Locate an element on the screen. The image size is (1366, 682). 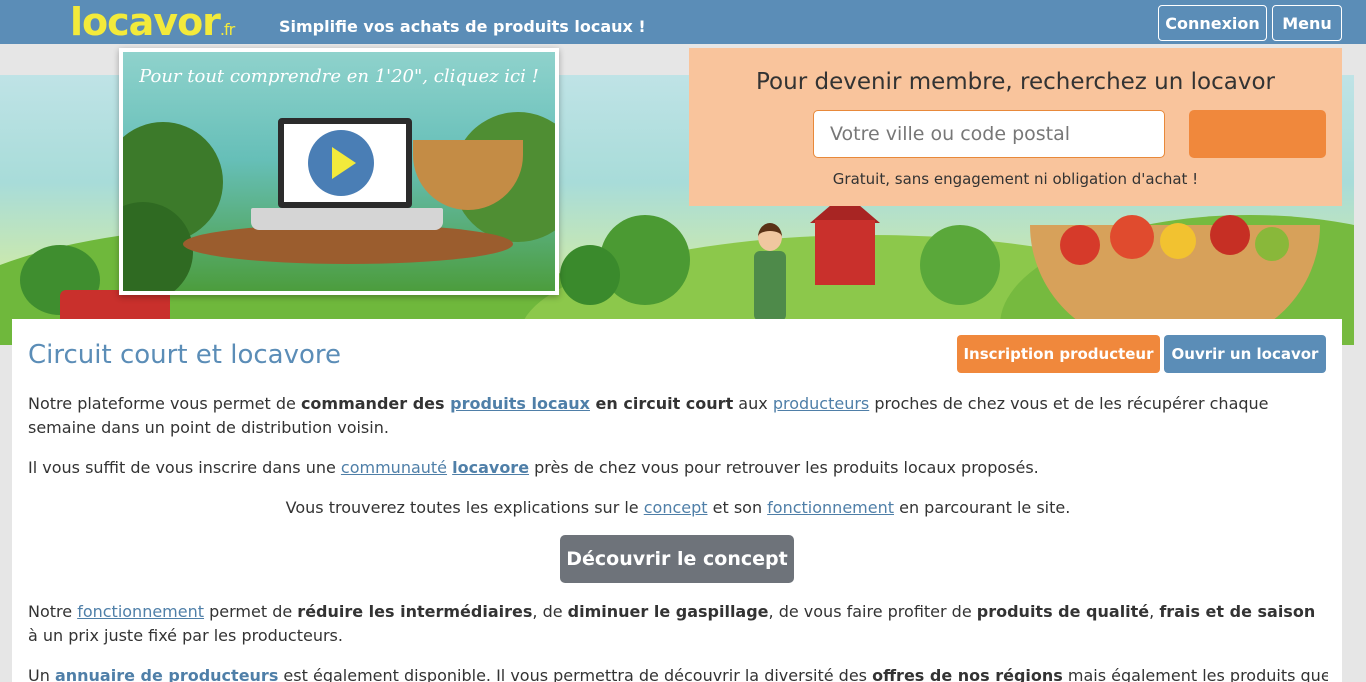
bold-text: produits de qualité is located at coordinates (1063, 611).